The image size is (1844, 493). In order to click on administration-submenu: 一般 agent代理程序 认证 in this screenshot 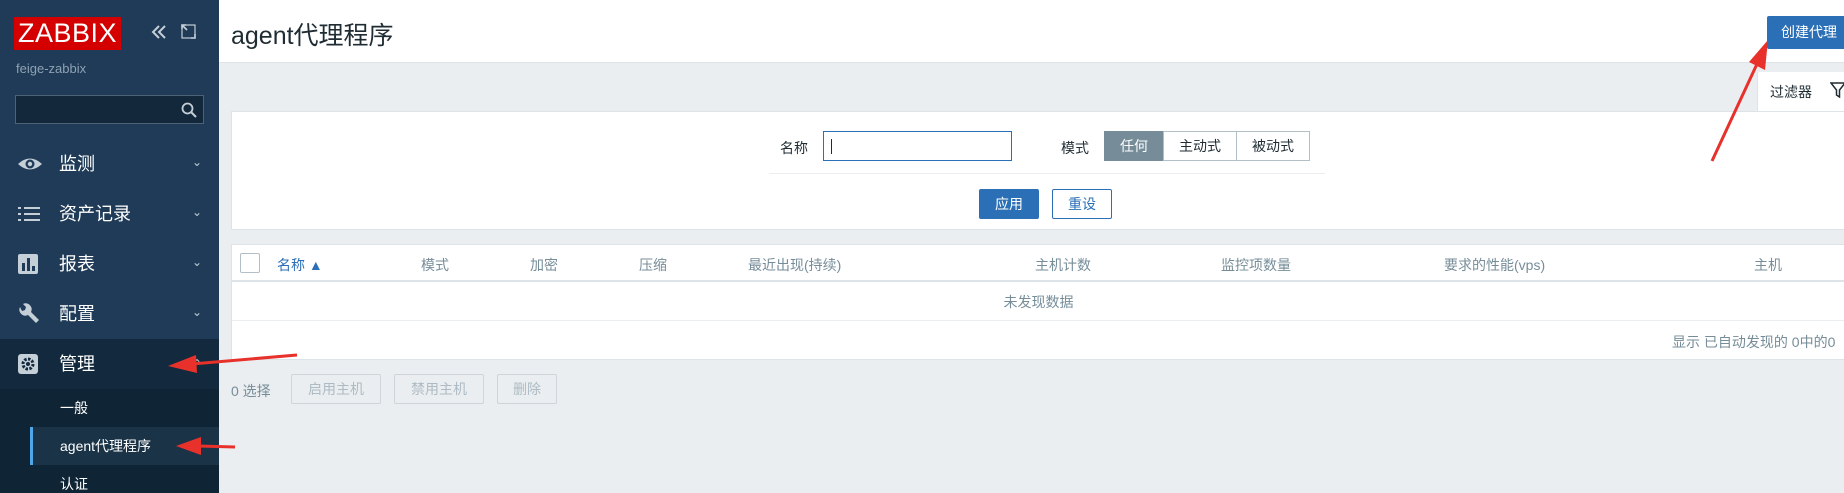, I will do `click(109, 441)`.